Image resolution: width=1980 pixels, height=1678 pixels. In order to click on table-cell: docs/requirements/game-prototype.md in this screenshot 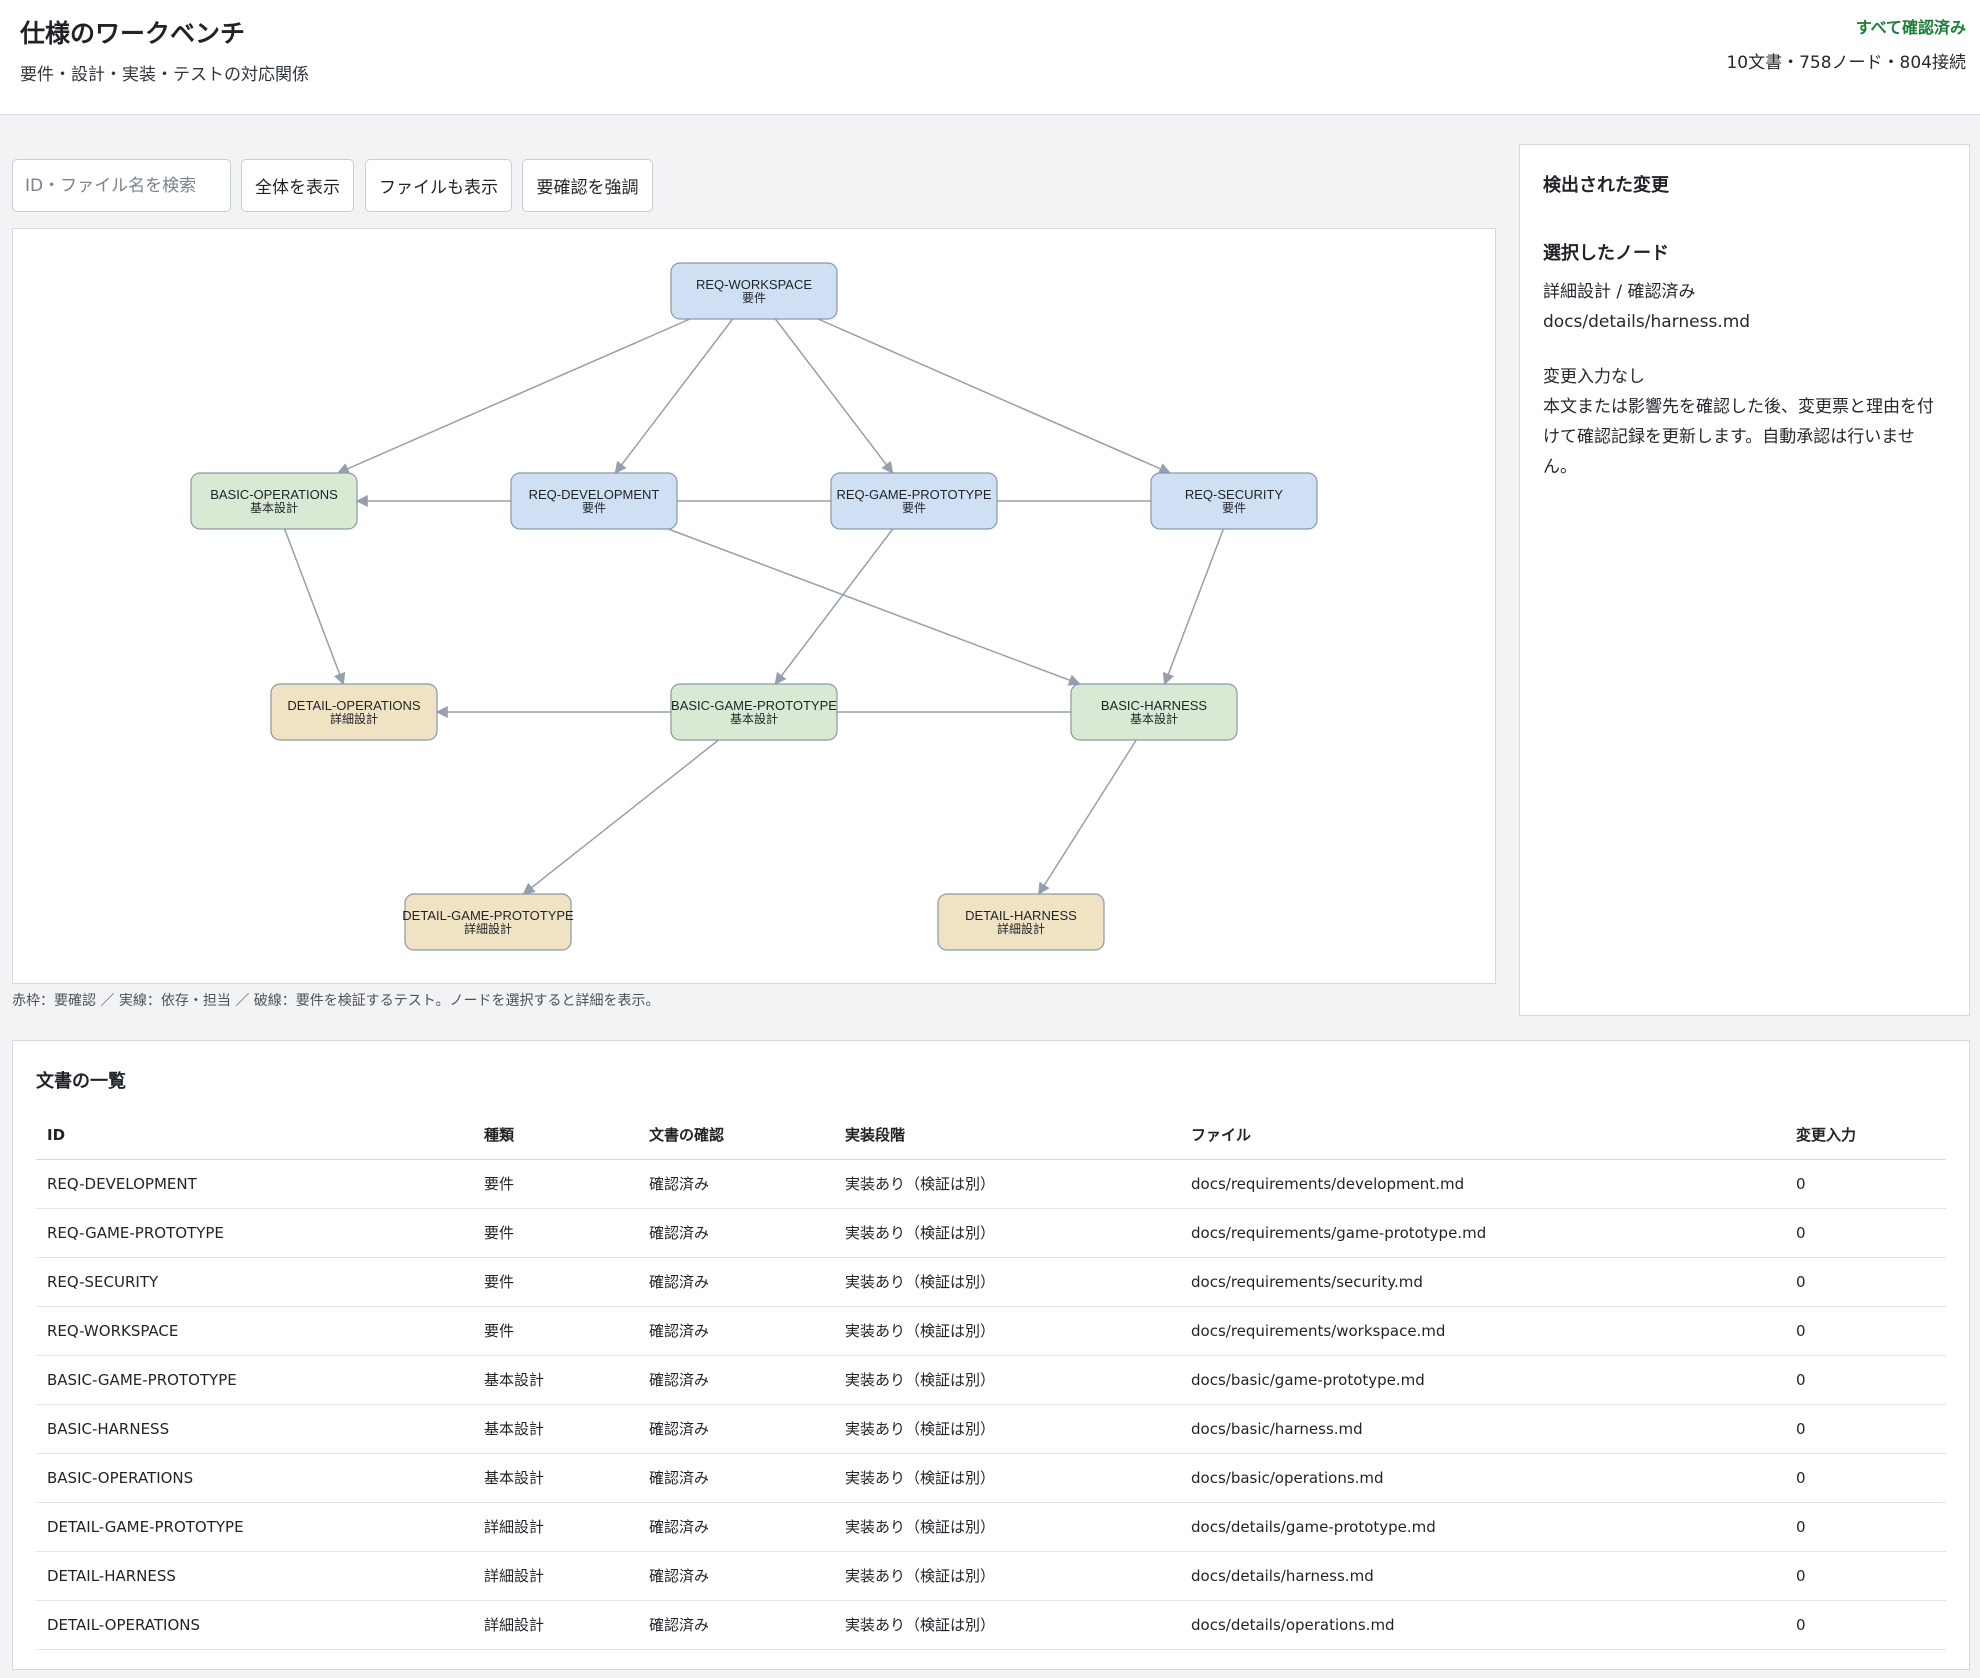, I will do `click(1482, 1233)`.